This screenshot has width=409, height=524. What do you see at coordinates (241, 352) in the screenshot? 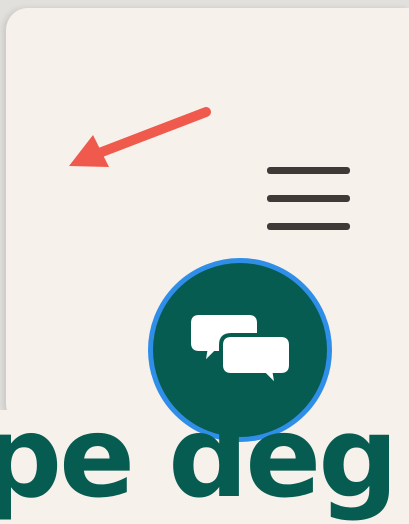
I see `chat-bubbles-icon` at bounding box center [241, 352].